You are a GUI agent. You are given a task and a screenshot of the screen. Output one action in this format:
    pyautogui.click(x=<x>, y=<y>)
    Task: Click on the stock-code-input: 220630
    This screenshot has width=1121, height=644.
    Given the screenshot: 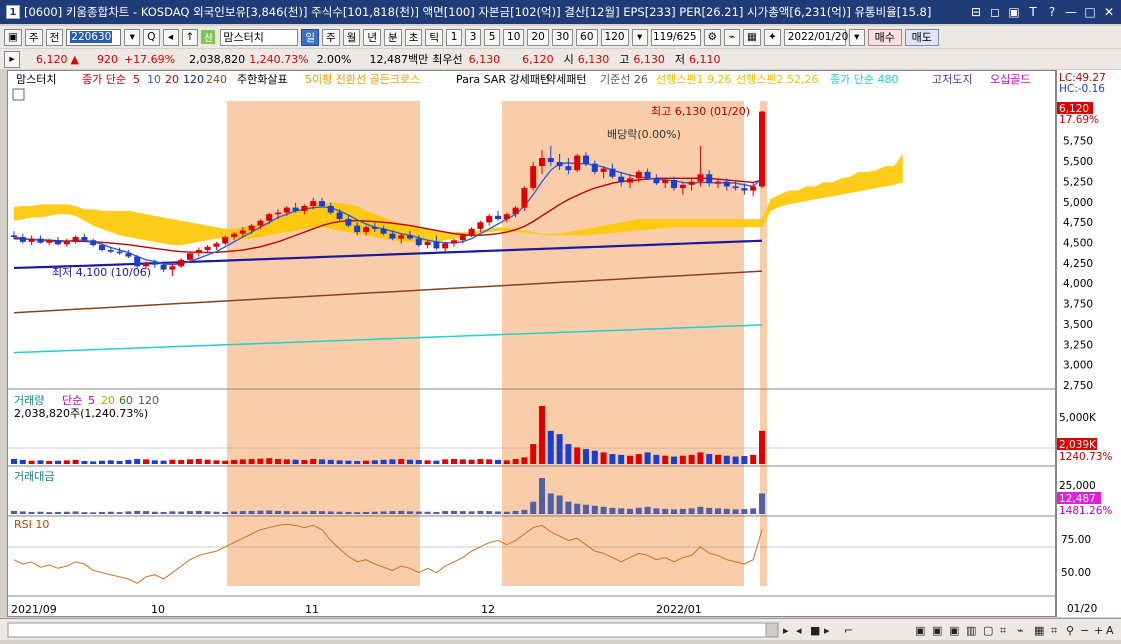 What is the action you would take?
    pyautogui.click(x=94, y=37)
    